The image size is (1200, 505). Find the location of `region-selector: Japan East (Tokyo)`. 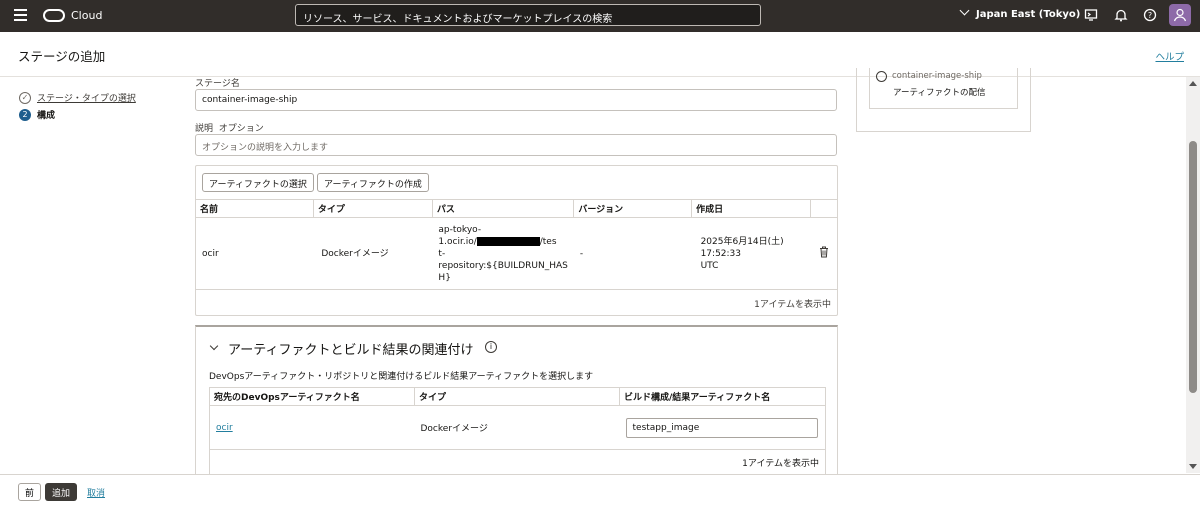

region-selector: Japan East (Tokyo) is located at coordinates (1020, 12).